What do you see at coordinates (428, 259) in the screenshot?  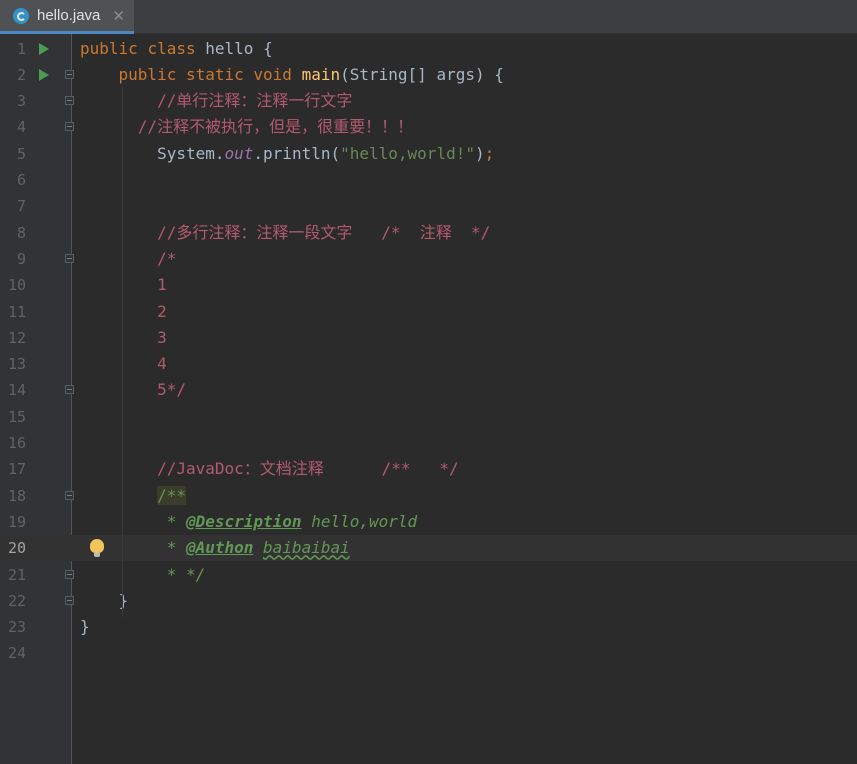 I see `code-line: 9 /*` at bounding box center [428, 259].